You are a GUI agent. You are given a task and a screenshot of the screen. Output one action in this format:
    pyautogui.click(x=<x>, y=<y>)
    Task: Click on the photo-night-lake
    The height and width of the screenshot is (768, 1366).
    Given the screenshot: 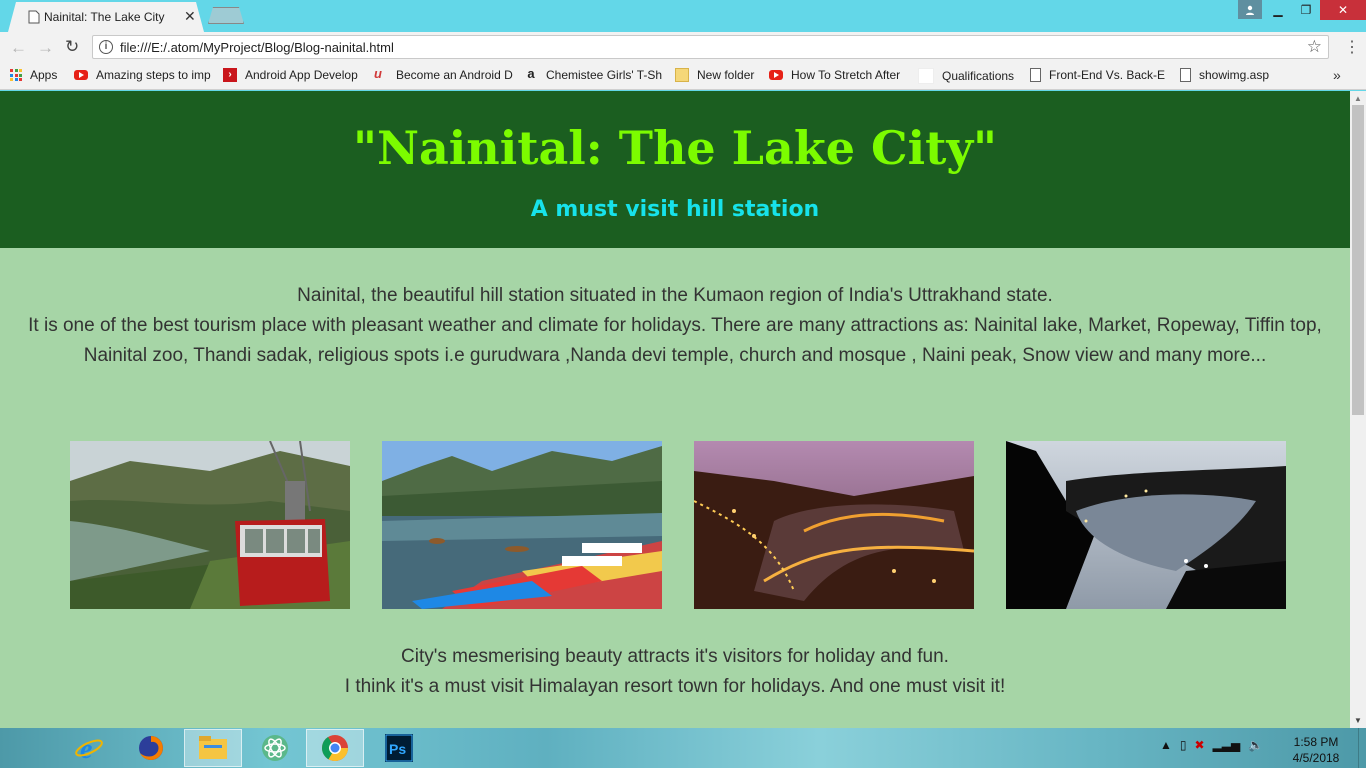 What is the action you would take?
    pyautogui.click(x=1146, y=525)
    